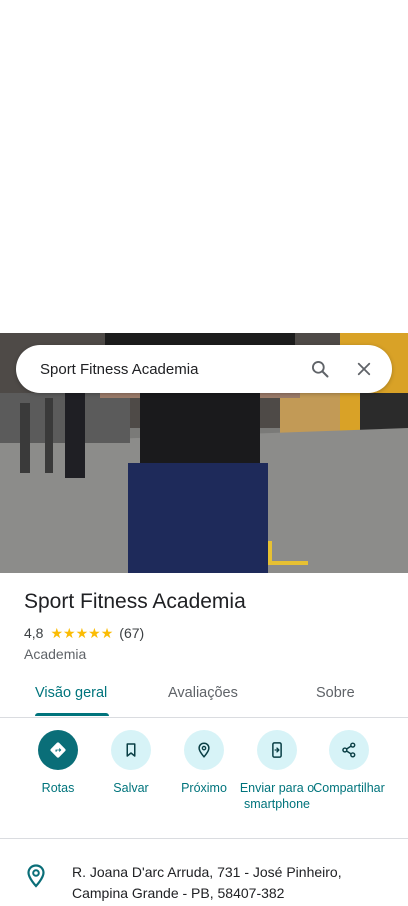 This screenshot has width=408, height=906. Describe the element at coordinates (335, 693) in the screenshot. I see `tab-about: Sobre` at that location.